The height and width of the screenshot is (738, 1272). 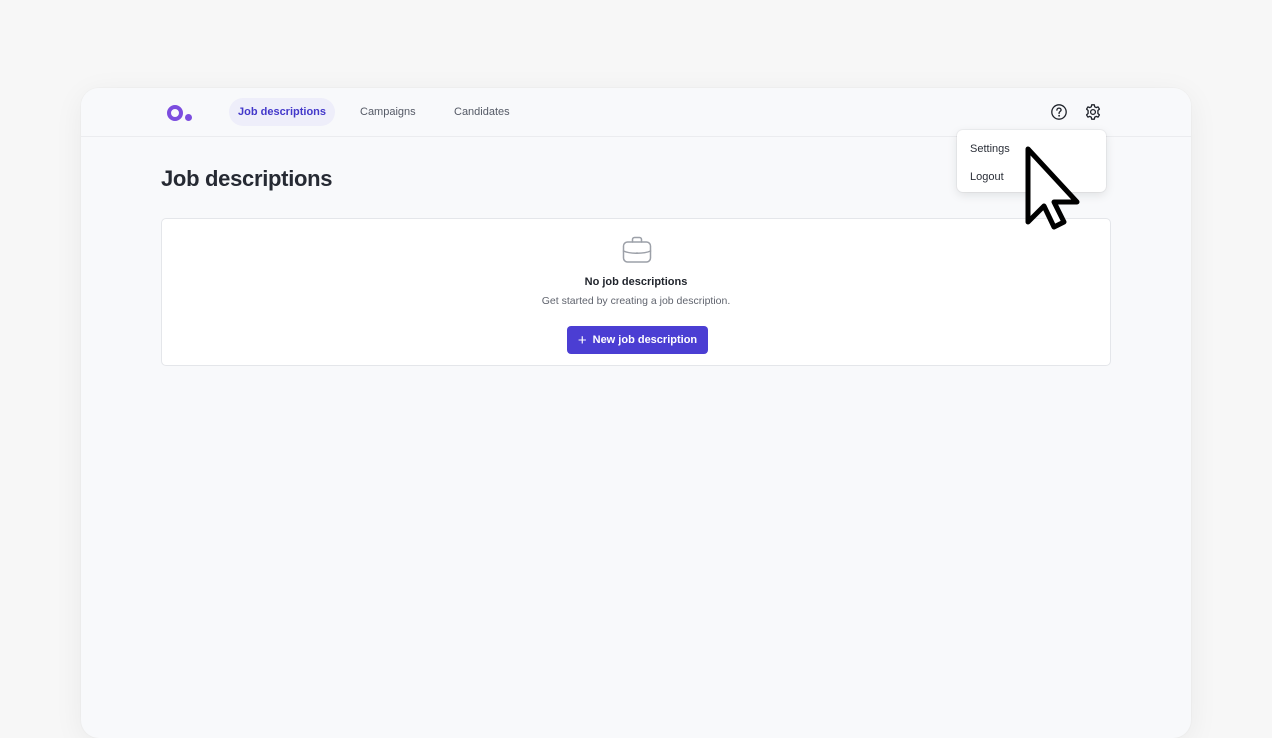 I want to click on help-circle-icon, so click(x=1059, y=112).